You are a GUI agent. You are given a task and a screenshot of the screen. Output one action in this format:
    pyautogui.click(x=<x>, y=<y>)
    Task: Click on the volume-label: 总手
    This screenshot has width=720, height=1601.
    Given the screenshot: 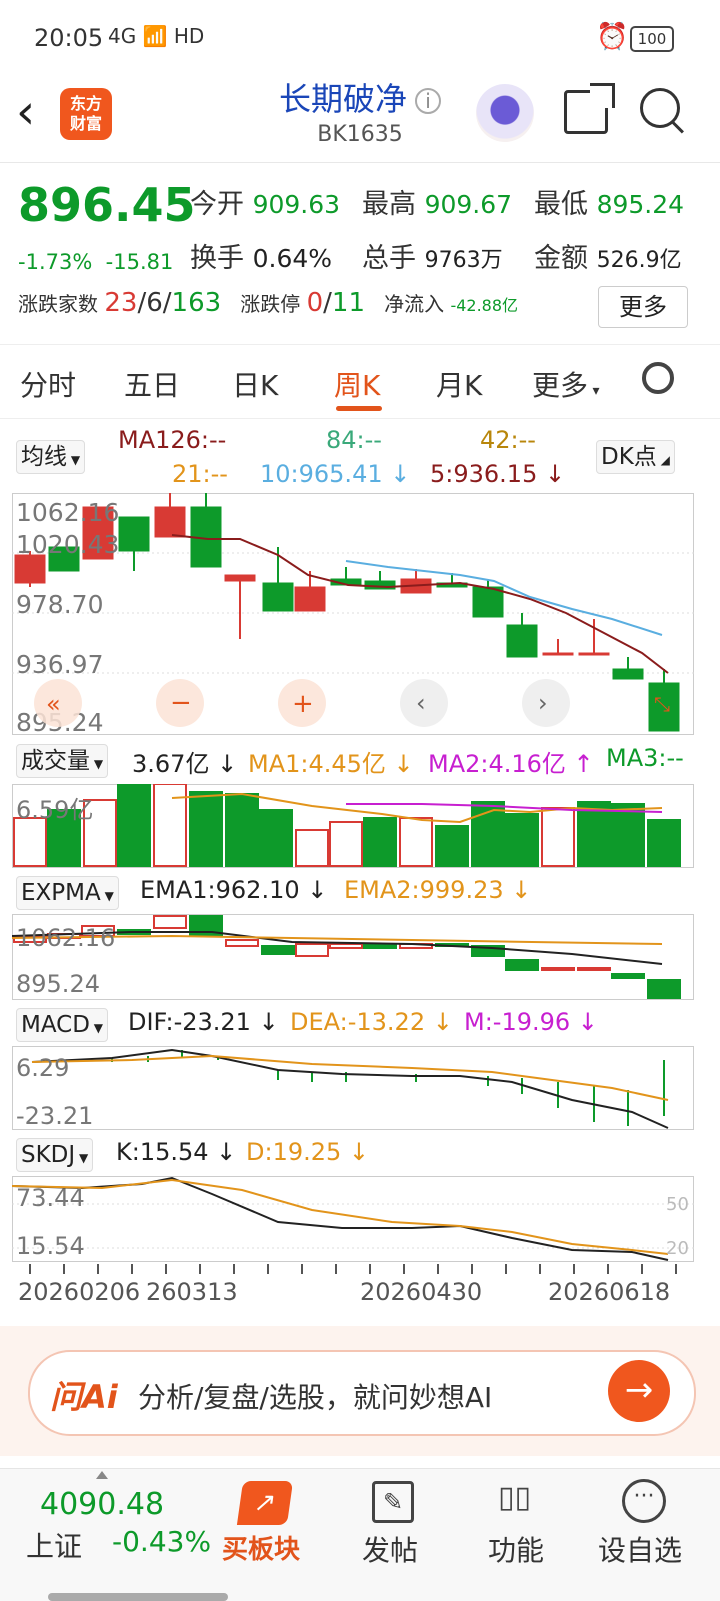 What is the action you would take?
    pyautogui.click(x=389, y=258)
    